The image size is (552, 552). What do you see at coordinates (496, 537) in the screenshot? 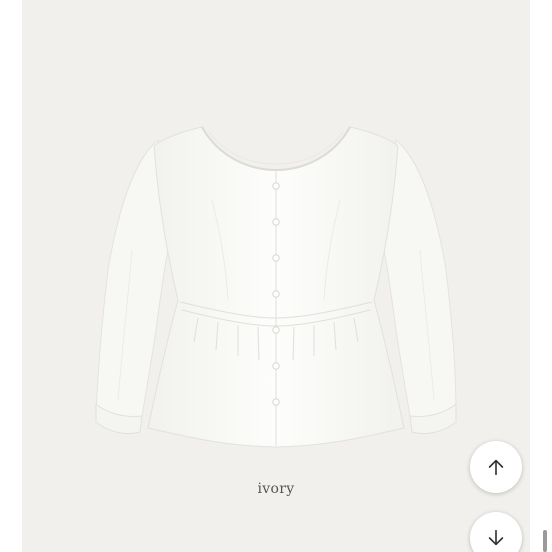
I see `arrow-down-icon` at bounding box center [496, 537].